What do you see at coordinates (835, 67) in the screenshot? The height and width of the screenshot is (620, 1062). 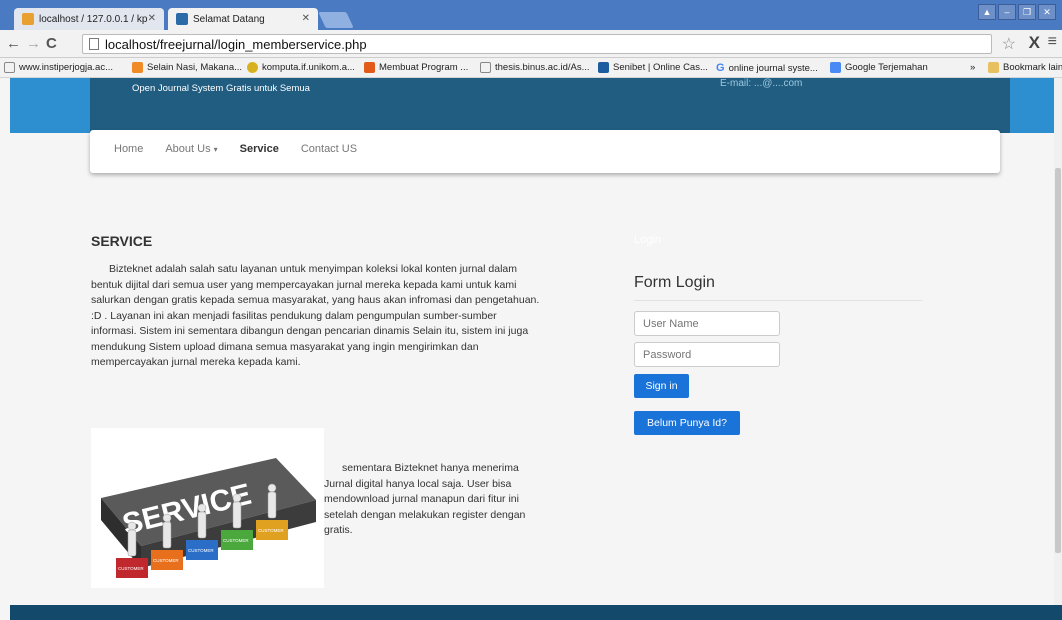 I see `translate-icon` at bounding box center [835, 67].